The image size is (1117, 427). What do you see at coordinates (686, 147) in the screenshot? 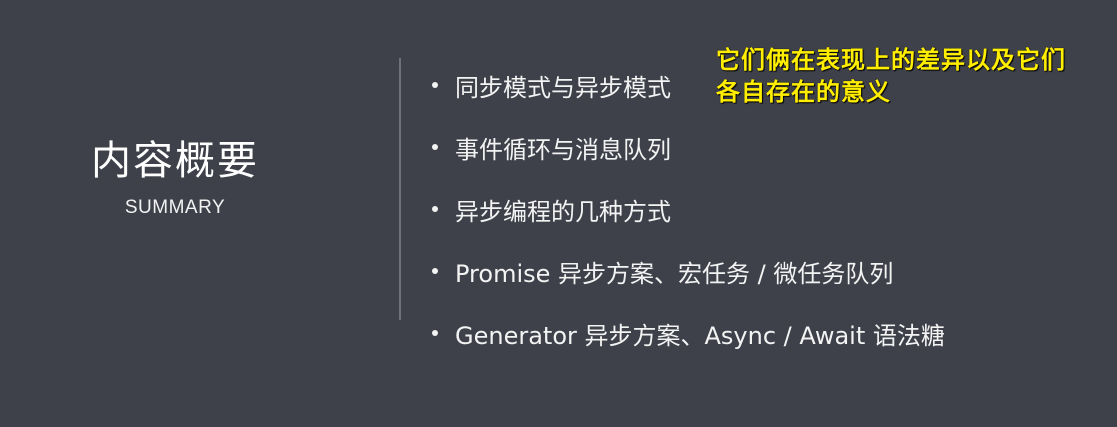
I see `list-item: 事件循环与消息队列` at bounding box center [686, 147].